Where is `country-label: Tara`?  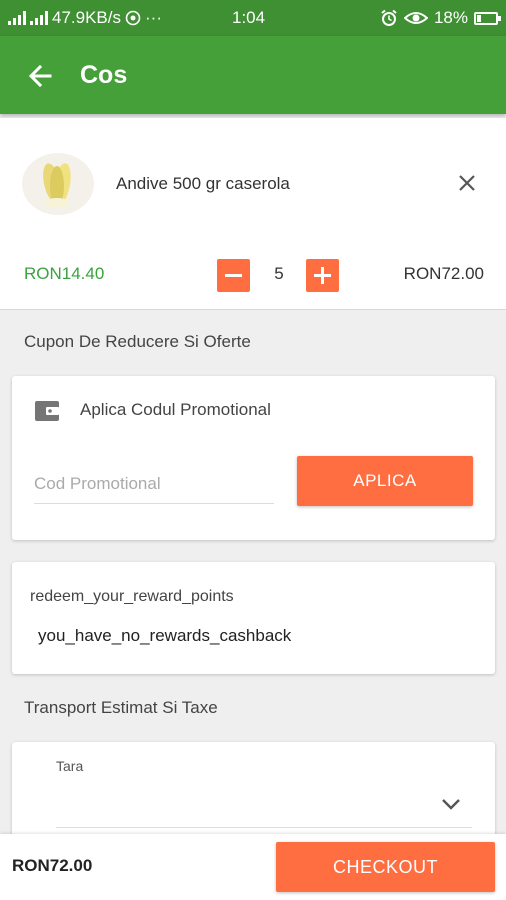 country-label: Tara is located at coordinates (70, 766).